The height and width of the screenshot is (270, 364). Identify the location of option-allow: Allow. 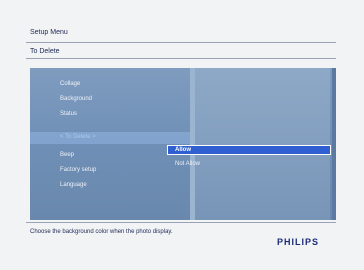
(183, 150).